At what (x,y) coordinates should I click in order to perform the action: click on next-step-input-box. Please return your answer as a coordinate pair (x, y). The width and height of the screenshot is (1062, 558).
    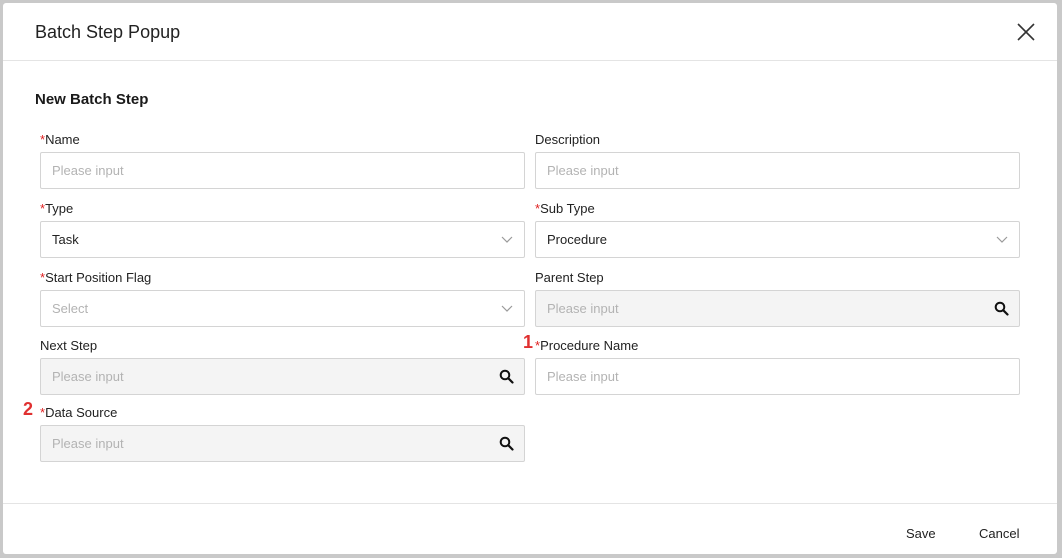
    Looking at the image, I should click on (282, 376).